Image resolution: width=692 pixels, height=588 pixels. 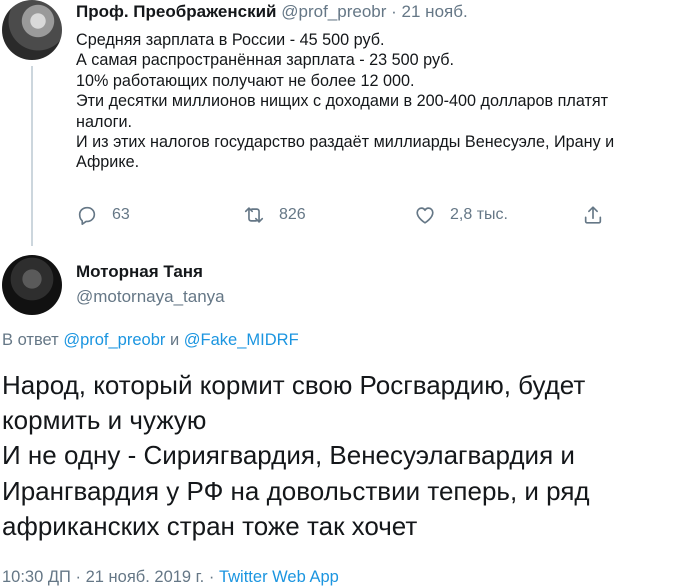 What do you see at coordinates (435, 11) in the screenshot?
I see `tweet-date: 21 нояб.` at bounding box center [435, 11].